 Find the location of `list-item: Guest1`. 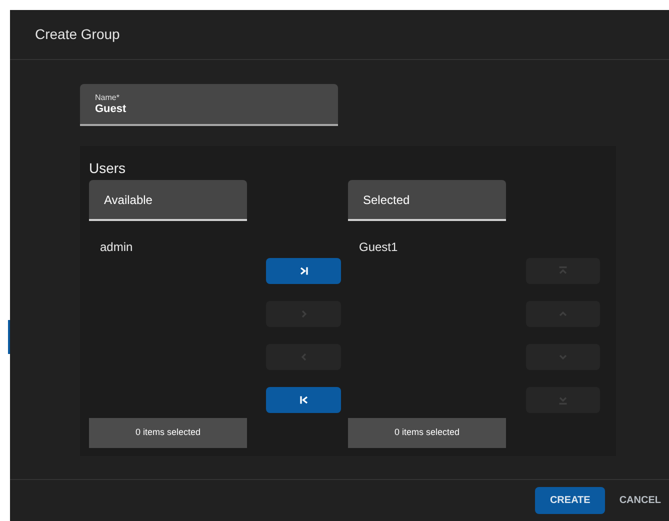

list-item: Guest1 is located at coordinates (427, 247).